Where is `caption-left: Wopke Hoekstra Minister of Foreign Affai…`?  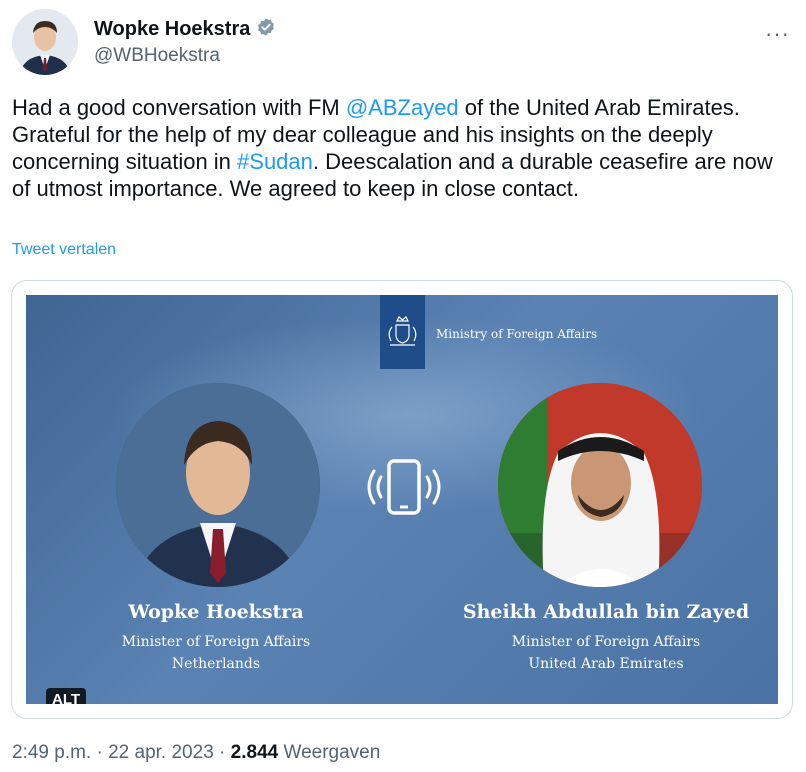
caption-left: Wopke Hoekstra Minister of Foreign Affai… is located at coordinates (216, 638).